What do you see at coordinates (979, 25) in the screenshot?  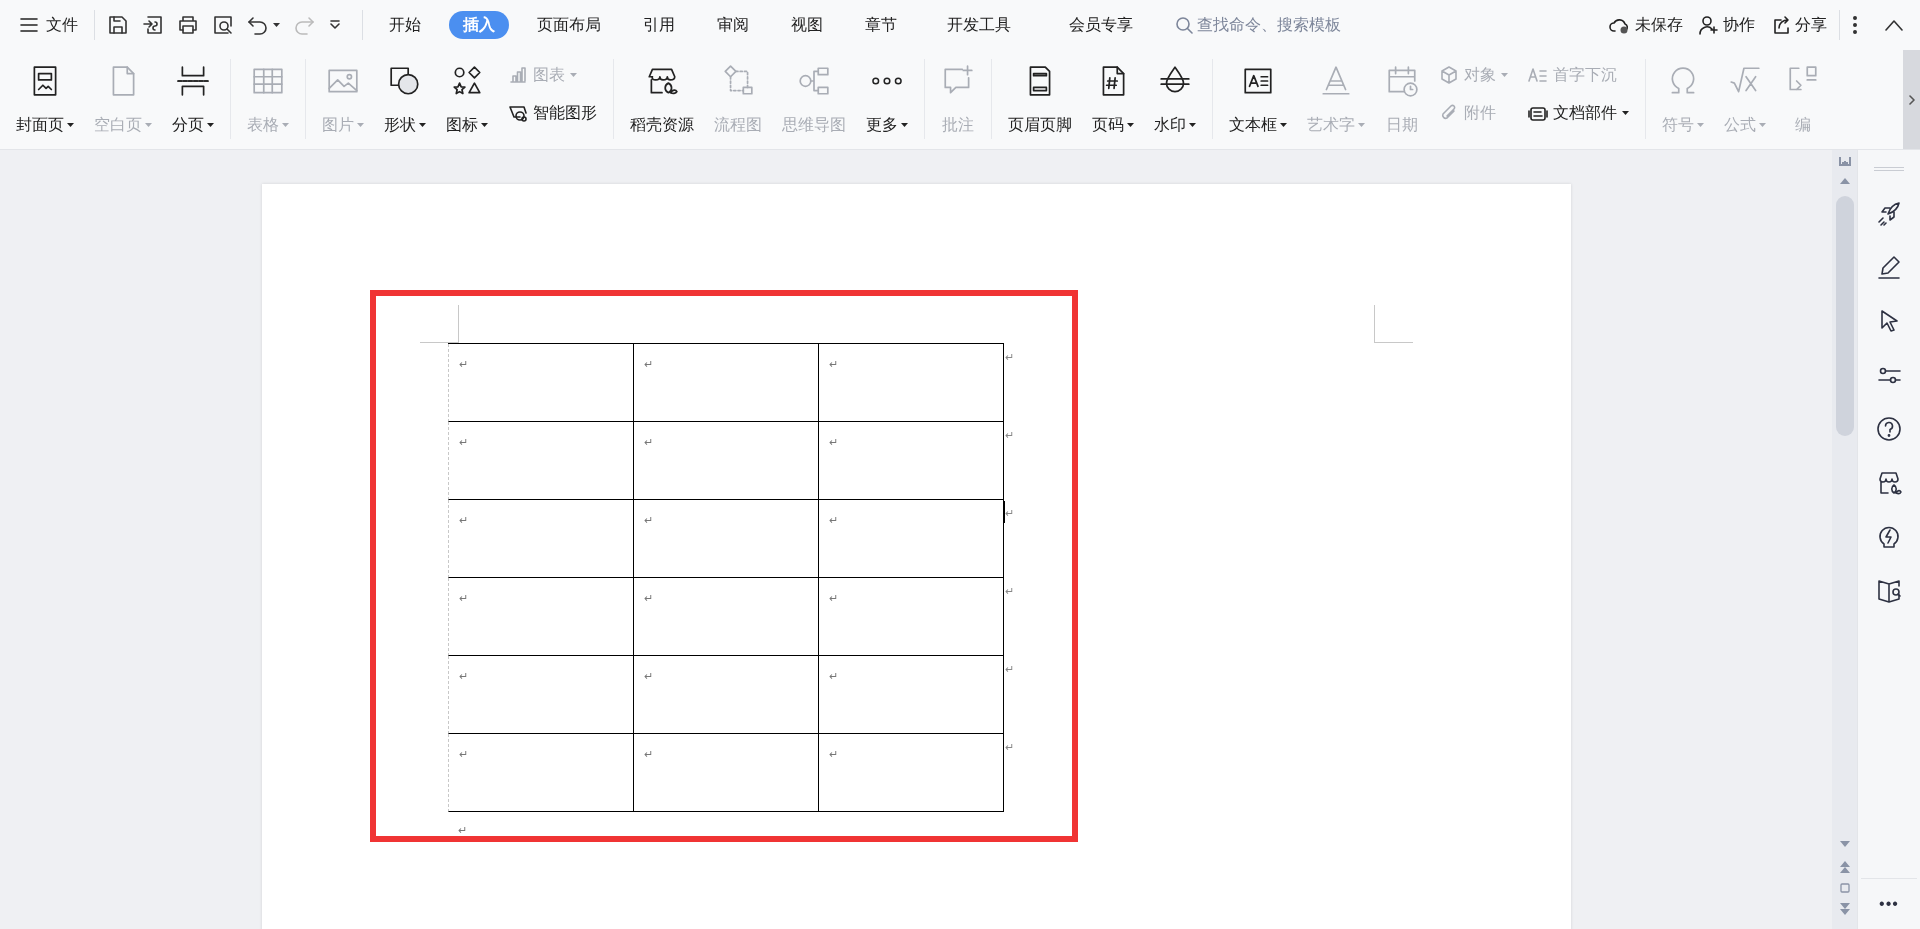 I see `tab: 开发工具` at bounding box center [979, 25].